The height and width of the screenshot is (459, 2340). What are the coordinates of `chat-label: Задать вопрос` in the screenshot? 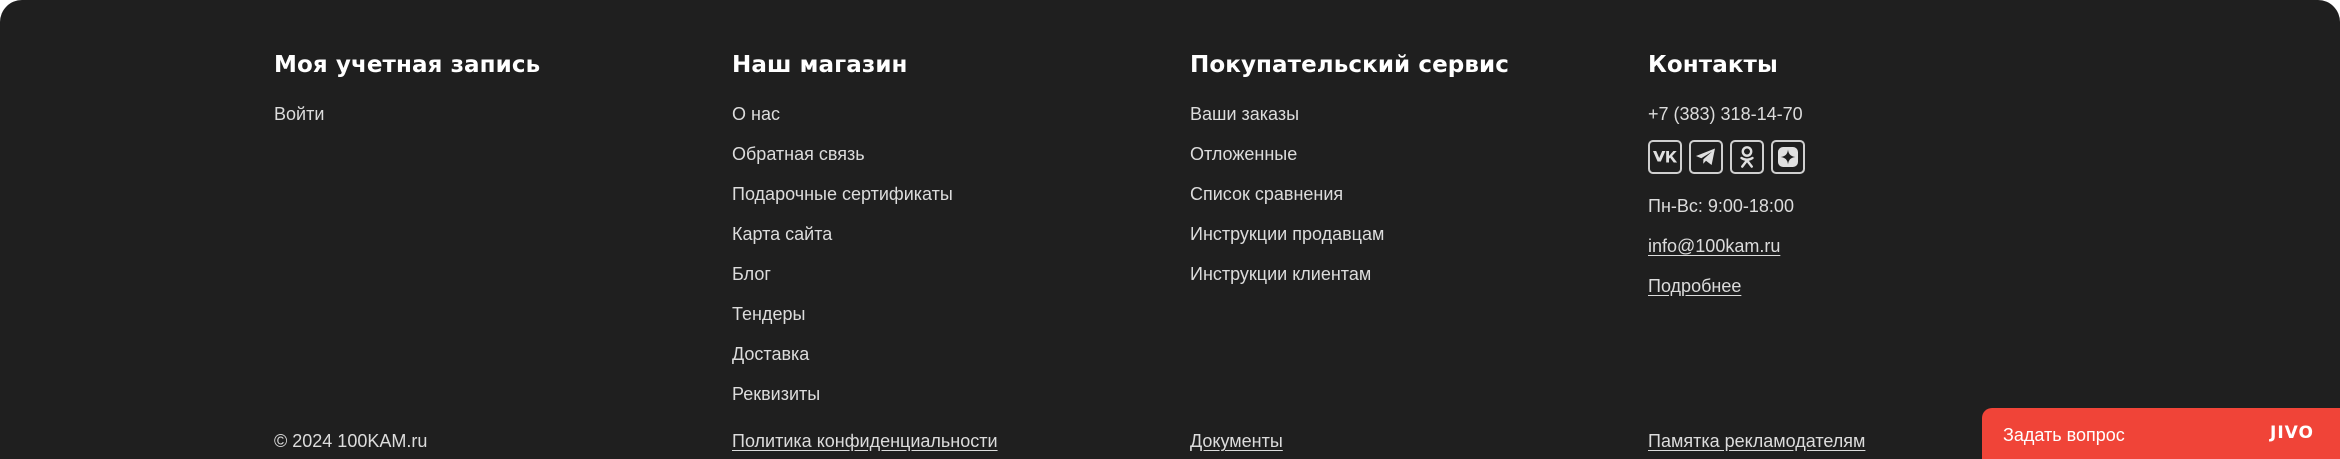 It's located at (2064, 435).